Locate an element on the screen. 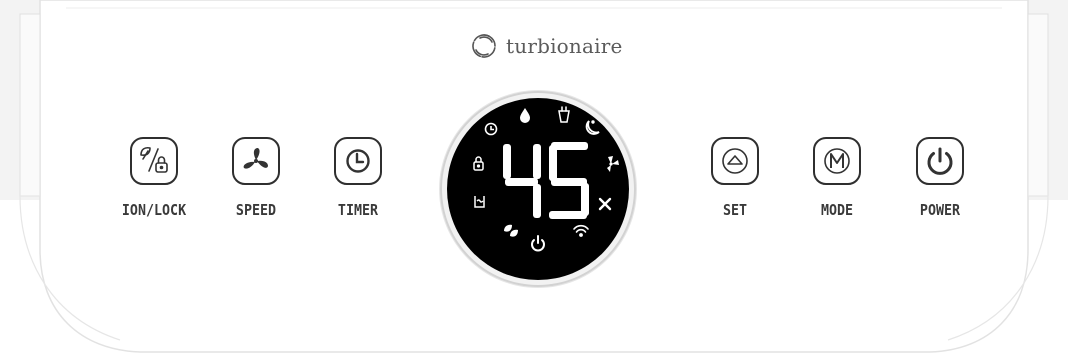 This screenshot has height=363, width=1068. timer-button is located at coordinates (358, 161).